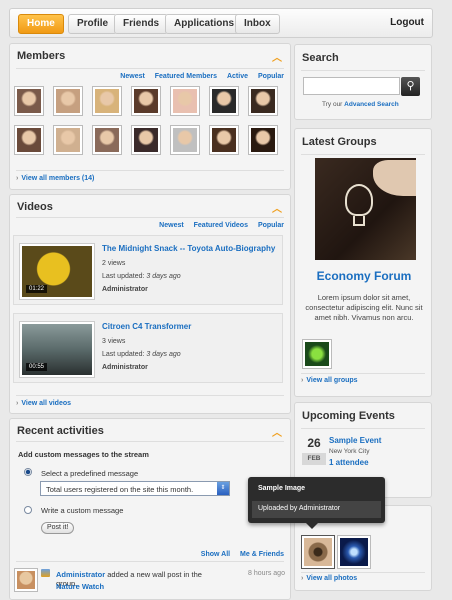  Describe the element at coordinates (60, 431) in the screenshot. I see `activities-title: Recent activities` at that location.